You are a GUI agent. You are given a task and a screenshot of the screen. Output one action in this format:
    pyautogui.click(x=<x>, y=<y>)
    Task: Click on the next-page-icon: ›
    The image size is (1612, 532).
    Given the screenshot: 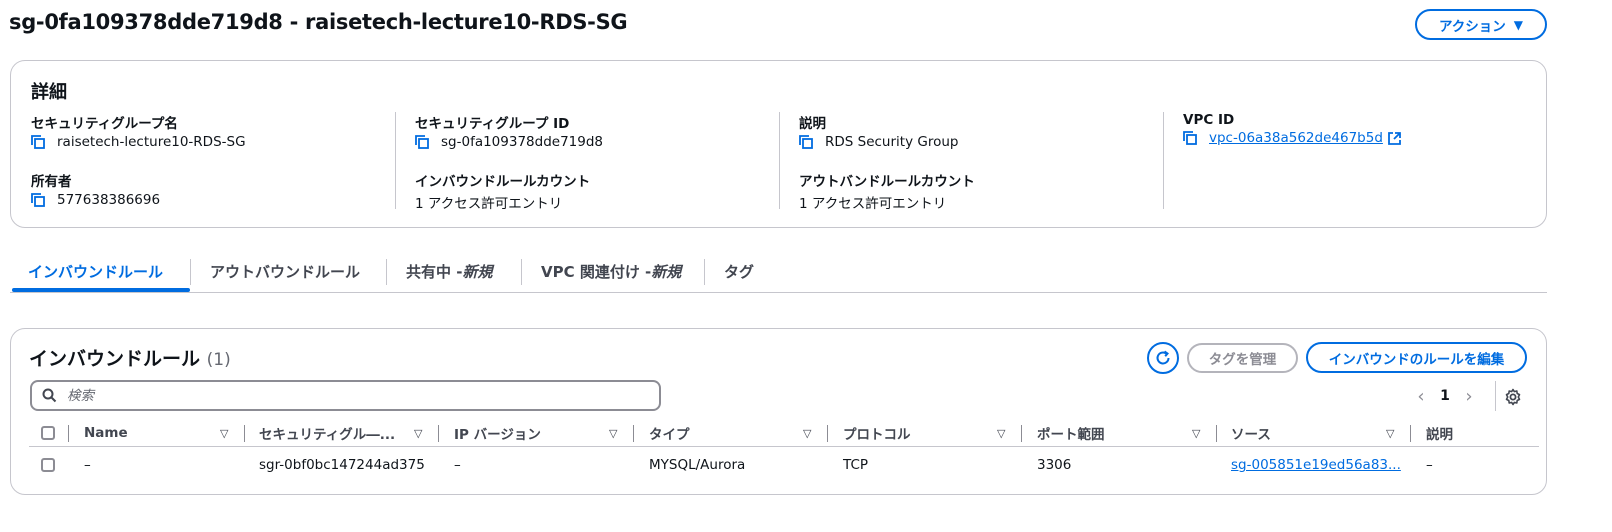 What is the action you would take?
    pyautogui.click(x=1469, y=396)
    